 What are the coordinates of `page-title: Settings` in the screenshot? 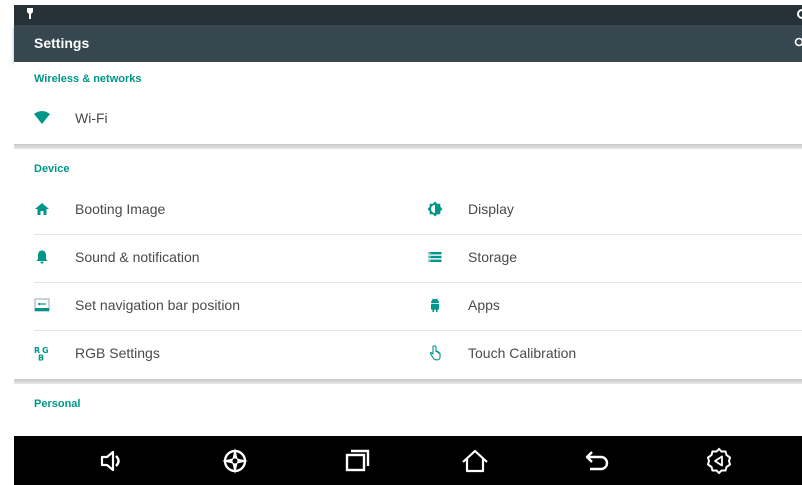 It's located at (62, 43).